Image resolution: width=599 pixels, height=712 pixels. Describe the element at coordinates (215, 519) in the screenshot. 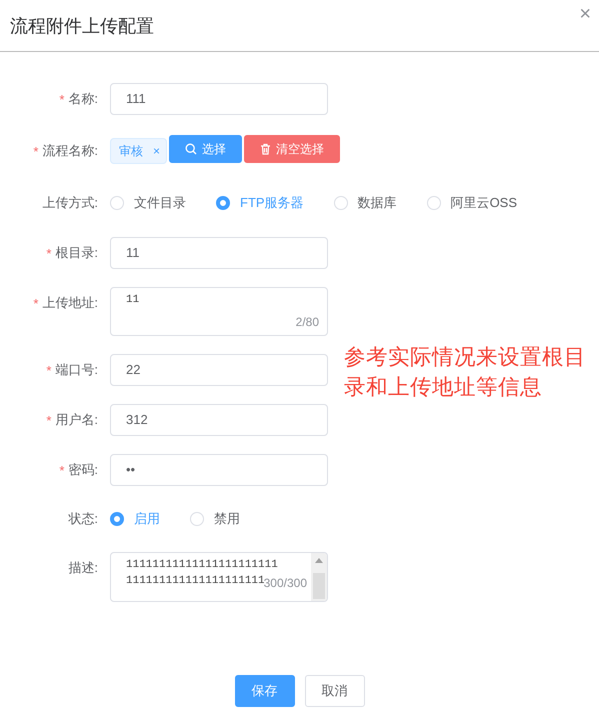

I see `radio-option: 禁用` at that location.